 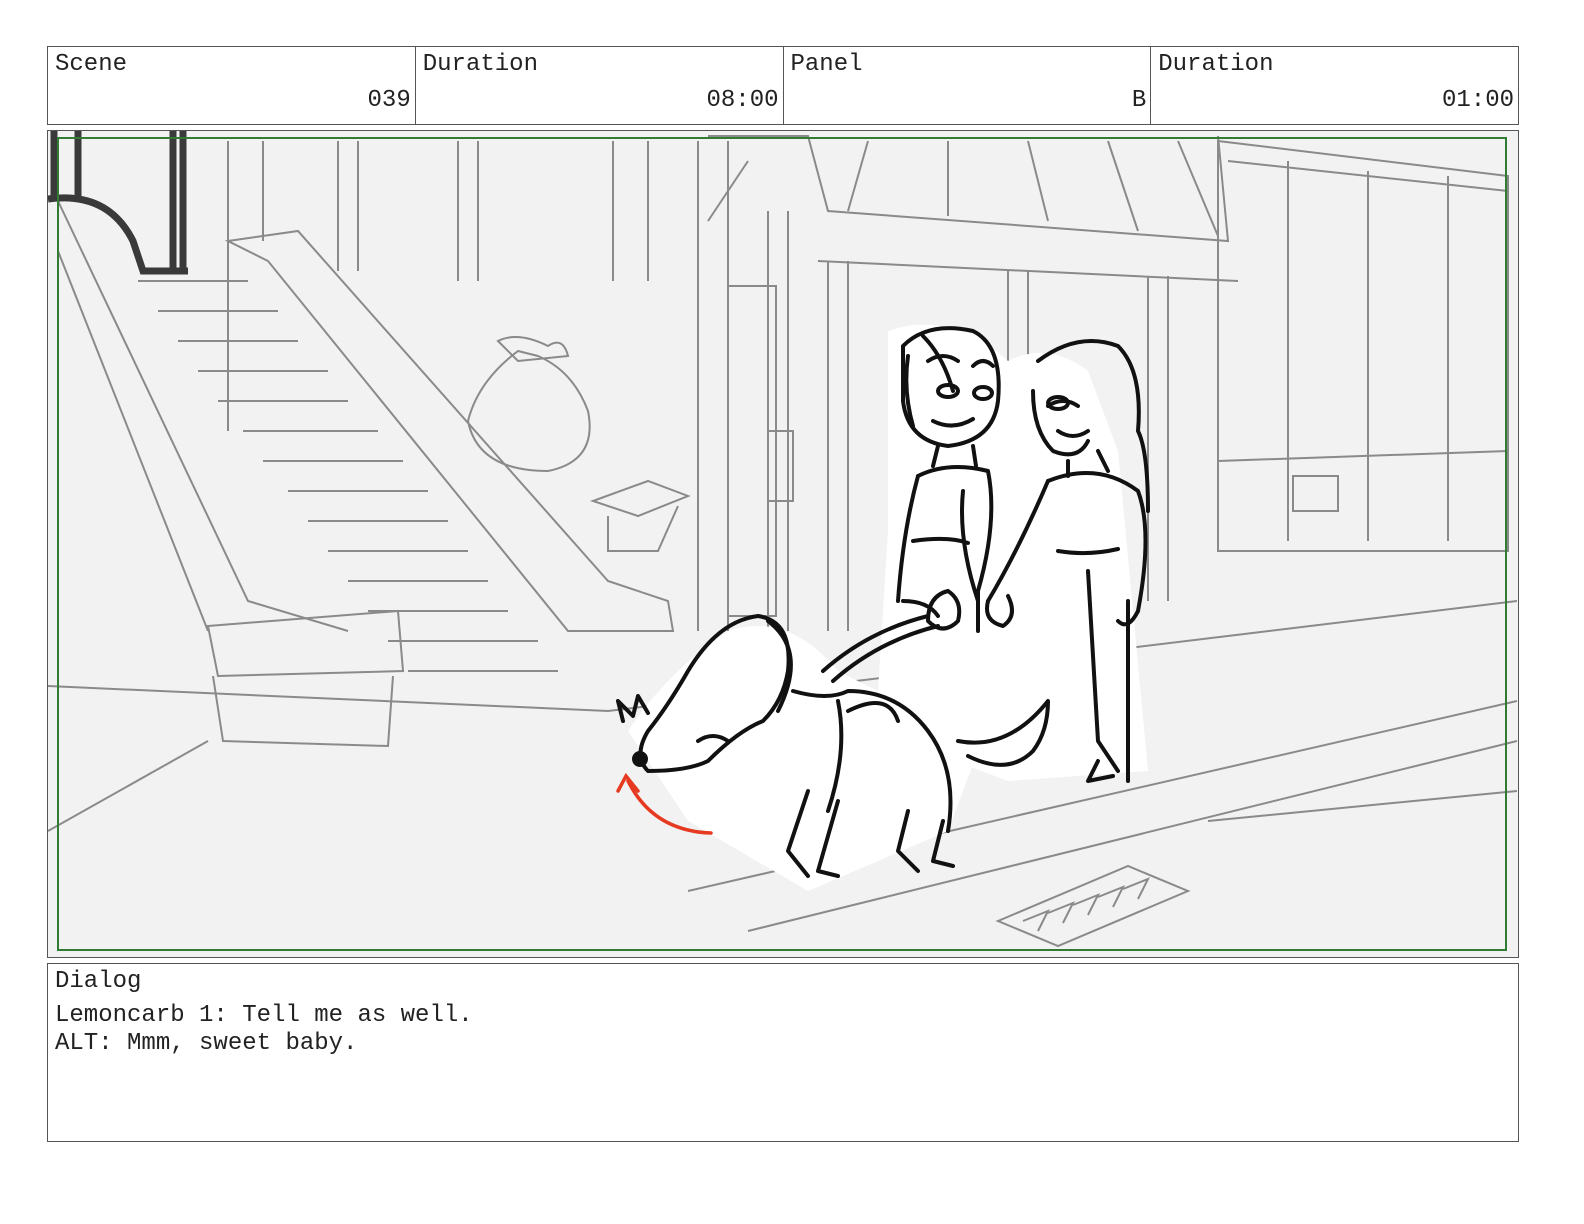 What do you see at coordinates (1093, 906) in the screenshot?
I see `storm-drain` at bounding box center [1093, 906].